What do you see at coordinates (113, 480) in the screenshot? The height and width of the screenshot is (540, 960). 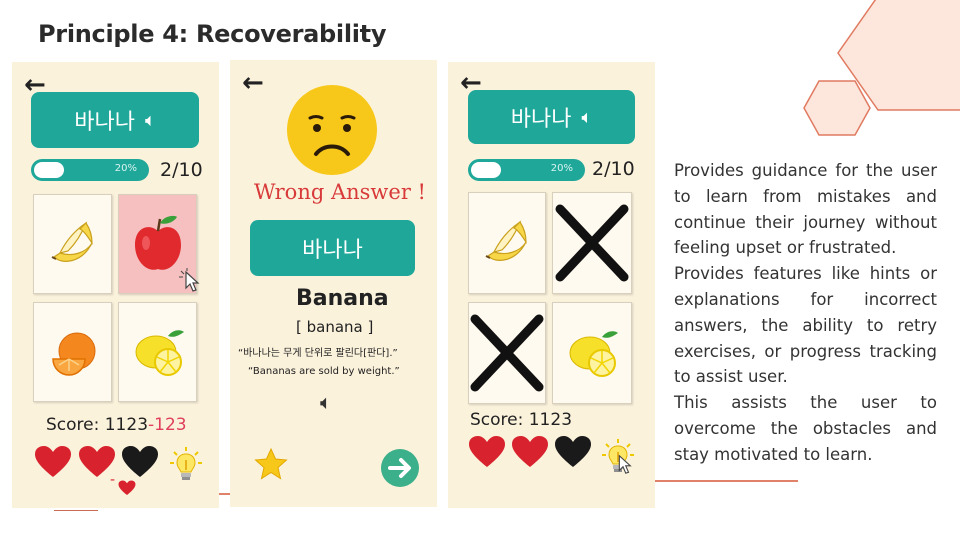 I see `life-lost-minus: -` at bounding box center [113, 480].